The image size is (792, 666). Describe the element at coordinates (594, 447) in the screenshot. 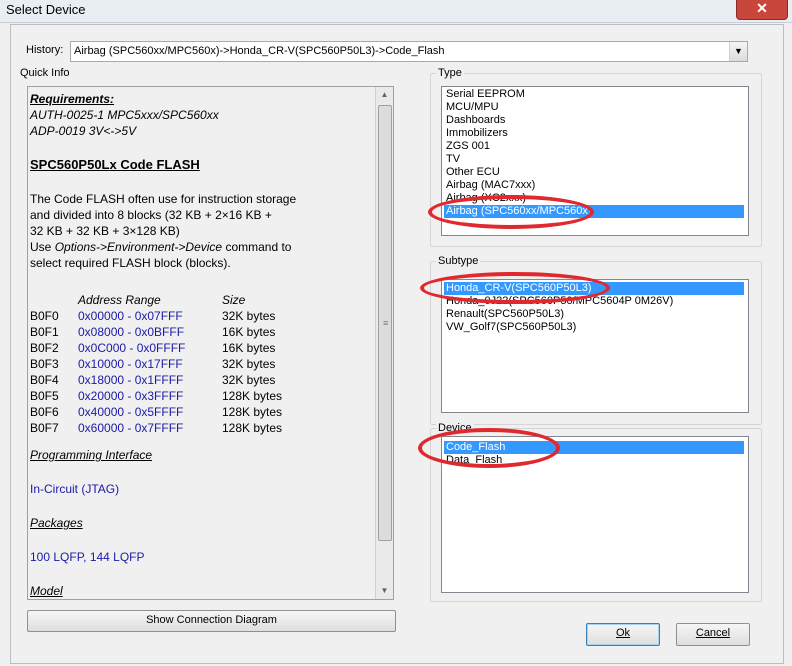

I see `device-item: Code_Flash` at that location.